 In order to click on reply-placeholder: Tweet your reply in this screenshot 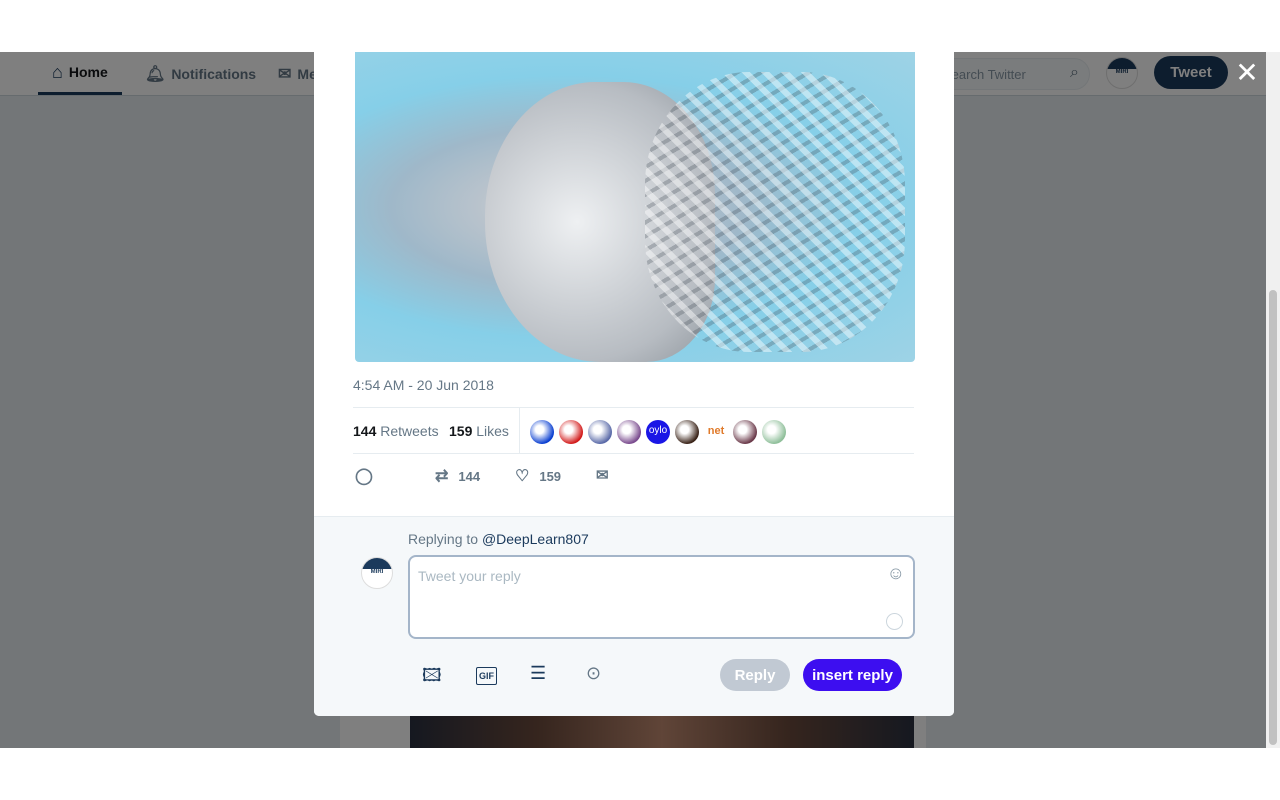, I will do `click(469, 576)`.